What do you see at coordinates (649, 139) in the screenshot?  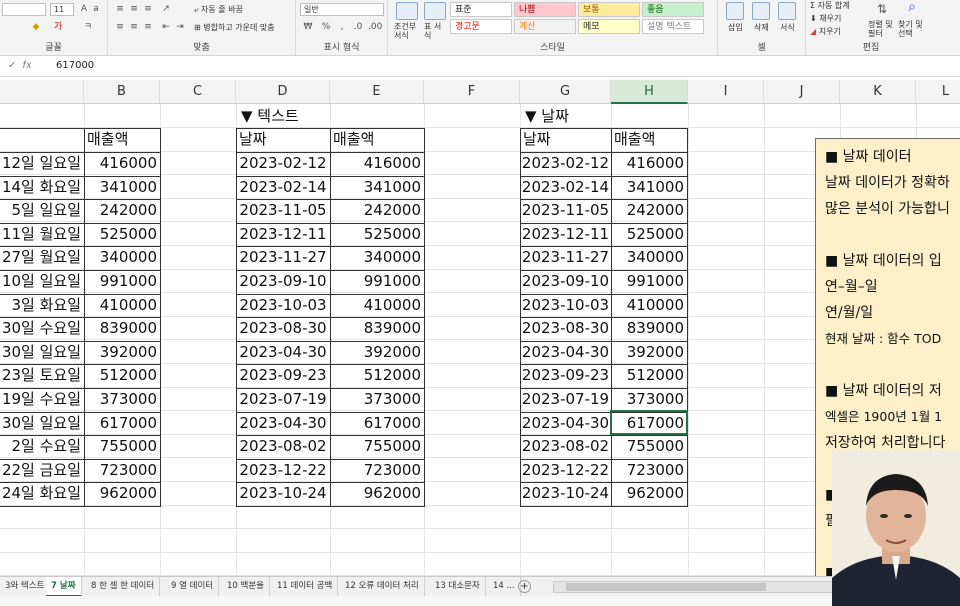 I see `t3-sales-header: 매출액` at bounding box center [649, 139].